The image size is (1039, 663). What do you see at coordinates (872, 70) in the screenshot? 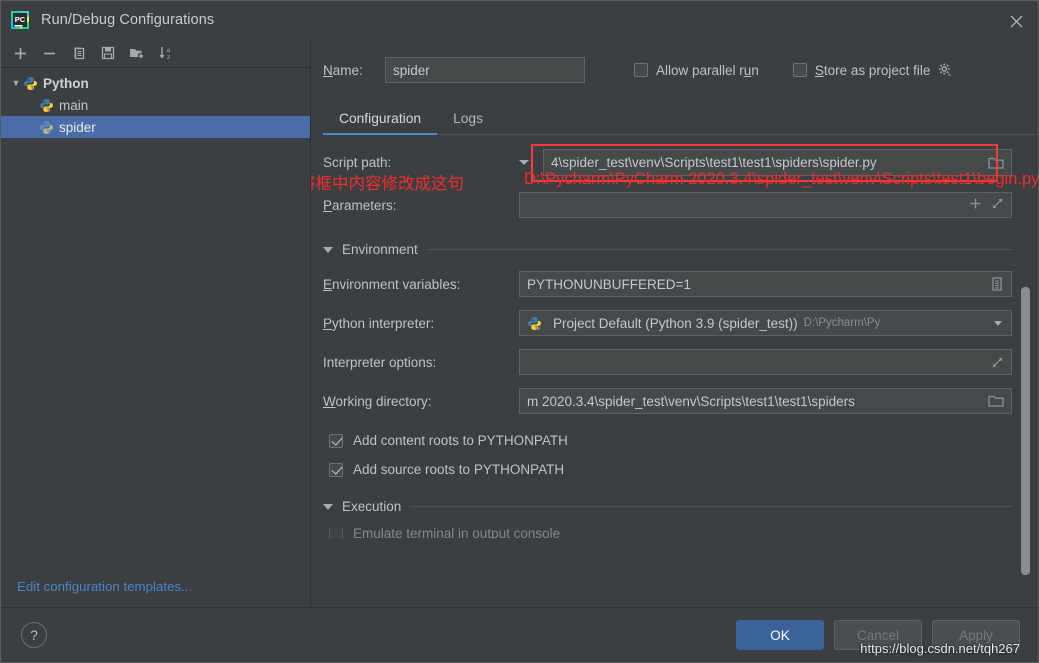
I see `store-as-project-file-label: Store as project file` at bounding box center [872, 70].